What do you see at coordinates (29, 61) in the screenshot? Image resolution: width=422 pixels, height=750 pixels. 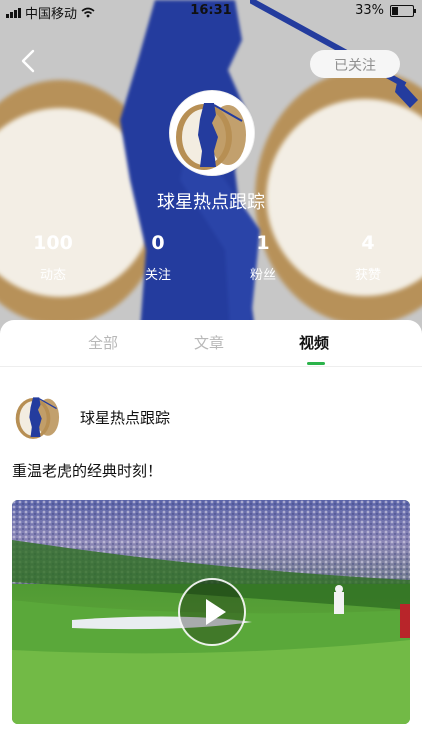 I see `back-icon` at bounding box center [29, 61].